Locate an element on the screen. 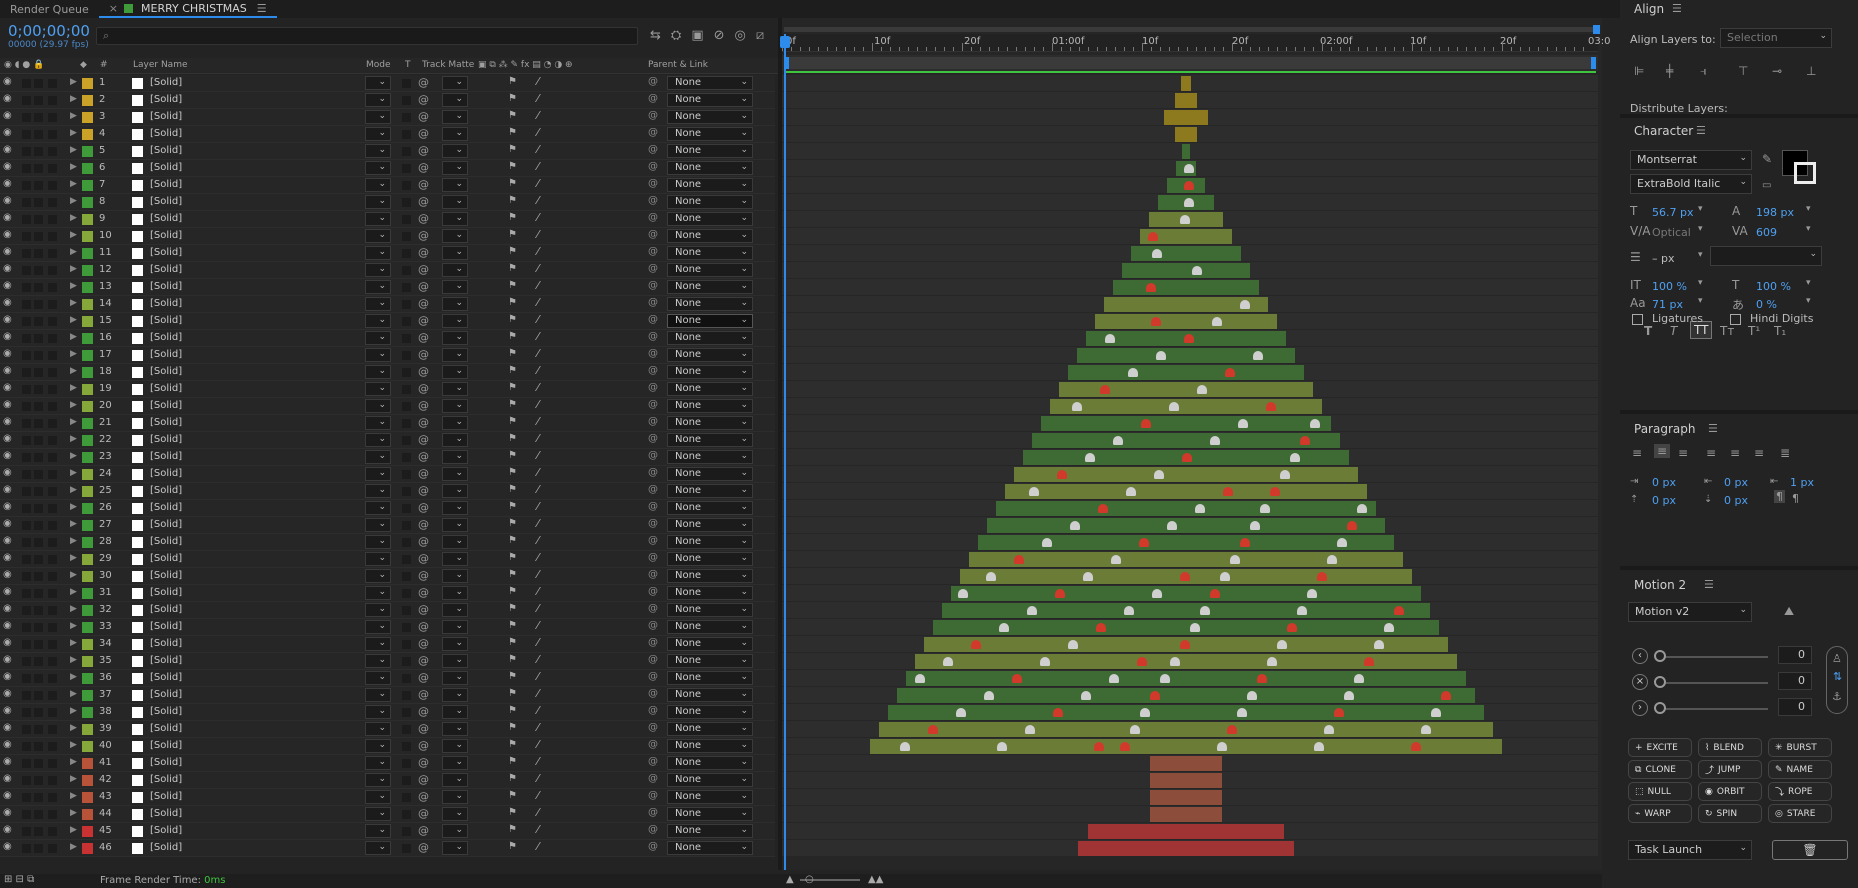  tracking-value: 609 is located at coordinates (1766, 232).